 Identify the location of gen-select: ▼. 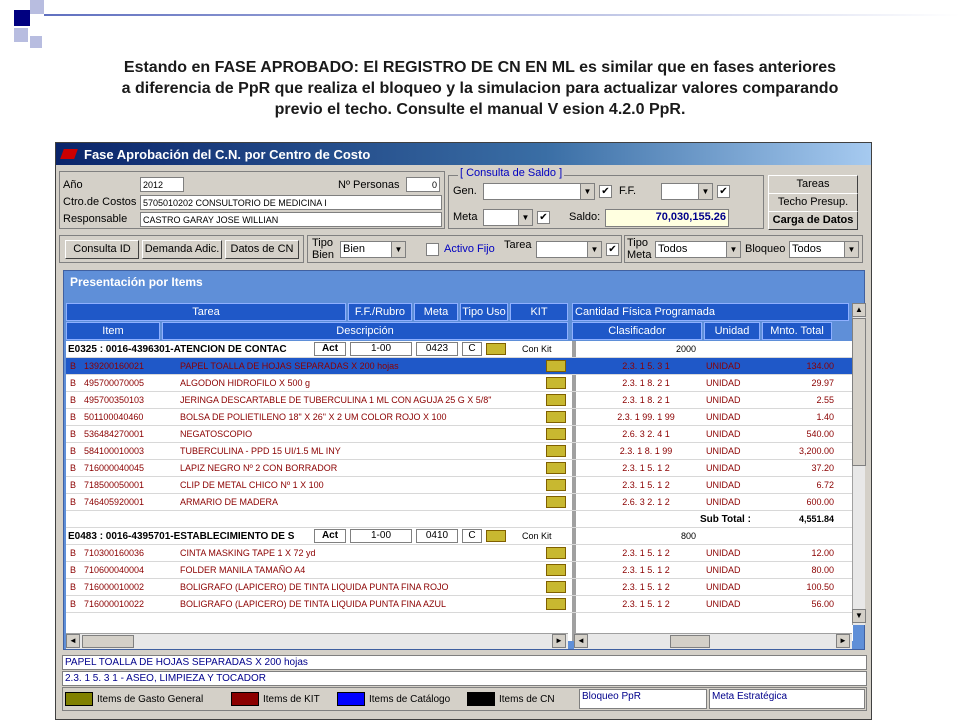
(539, 191).